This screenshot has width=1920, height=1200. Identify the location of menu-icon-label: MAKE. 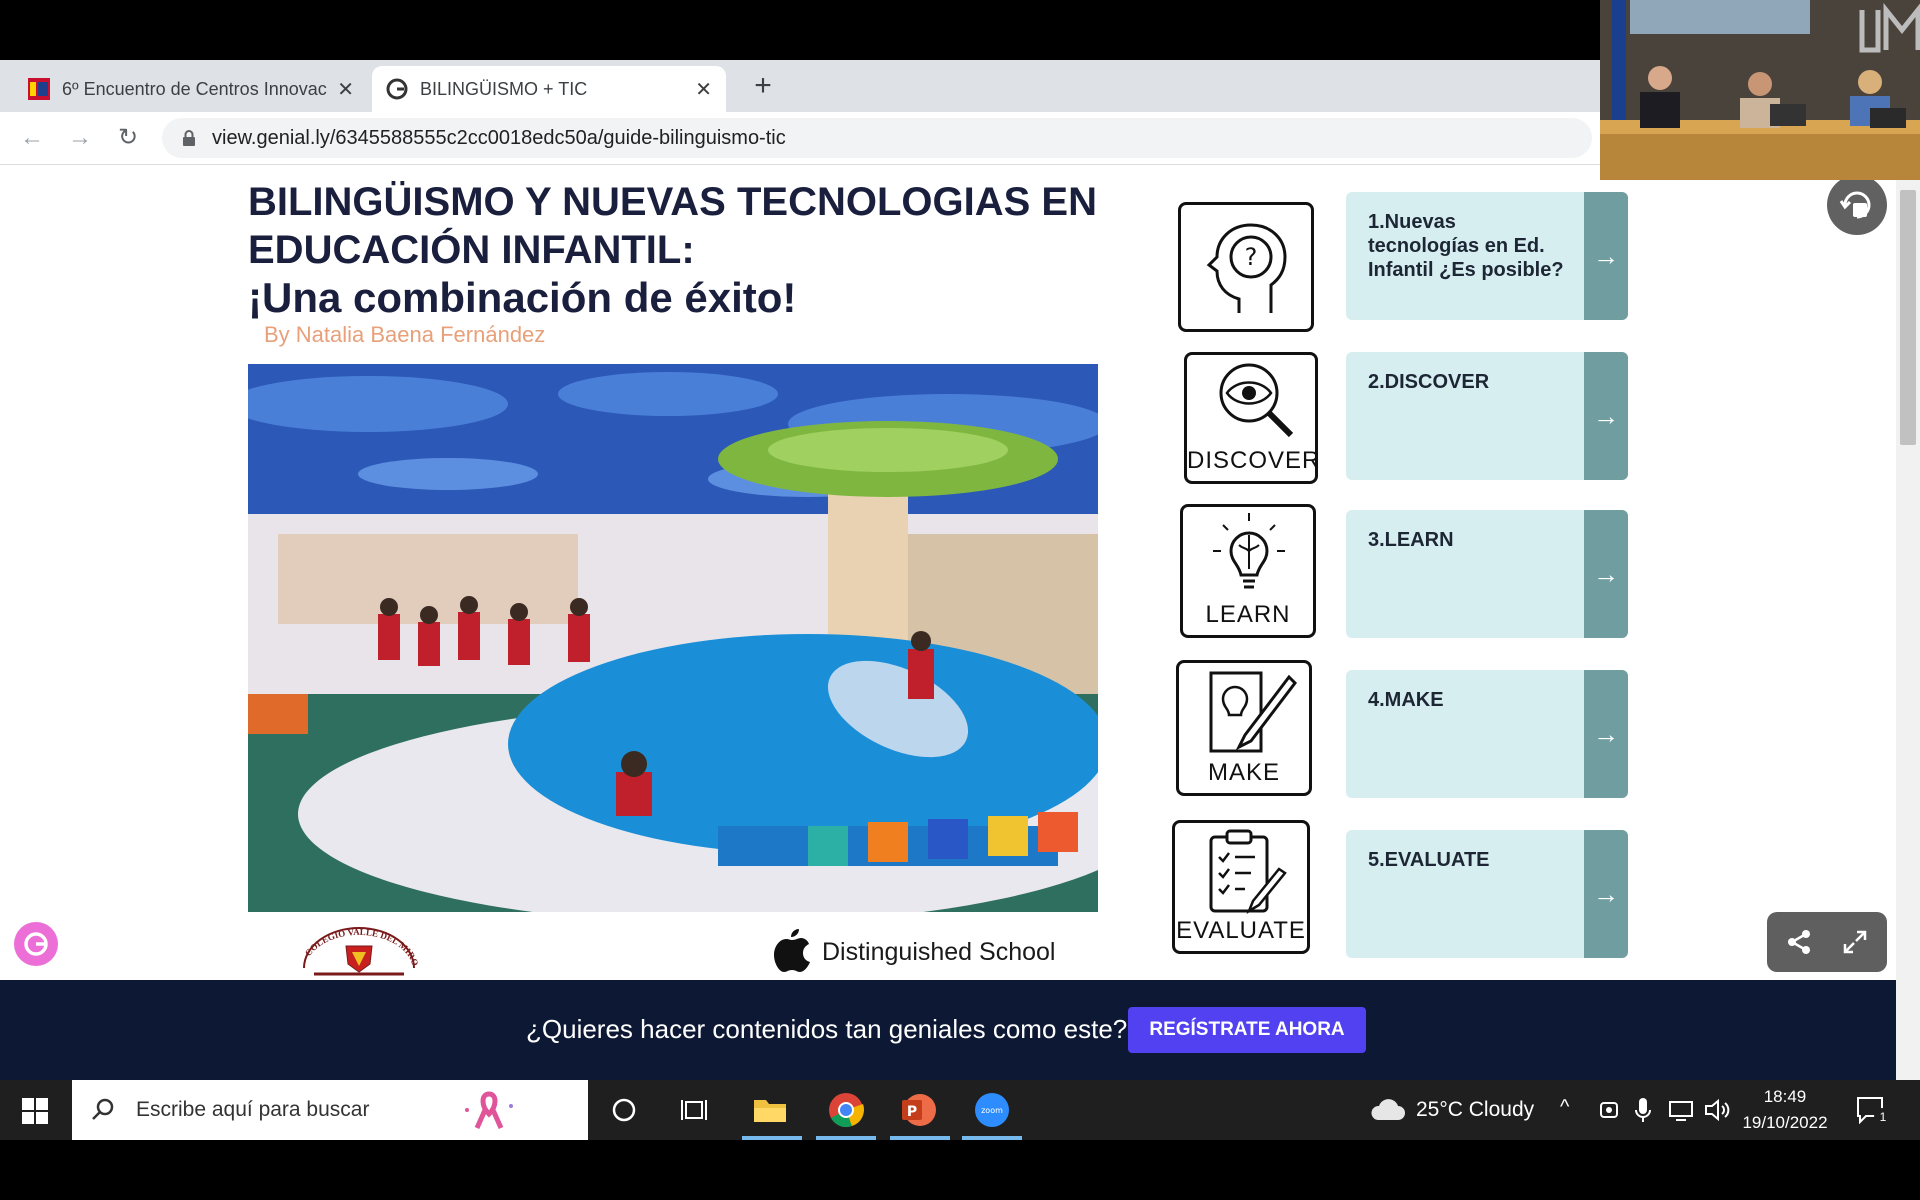
(1243, 772).